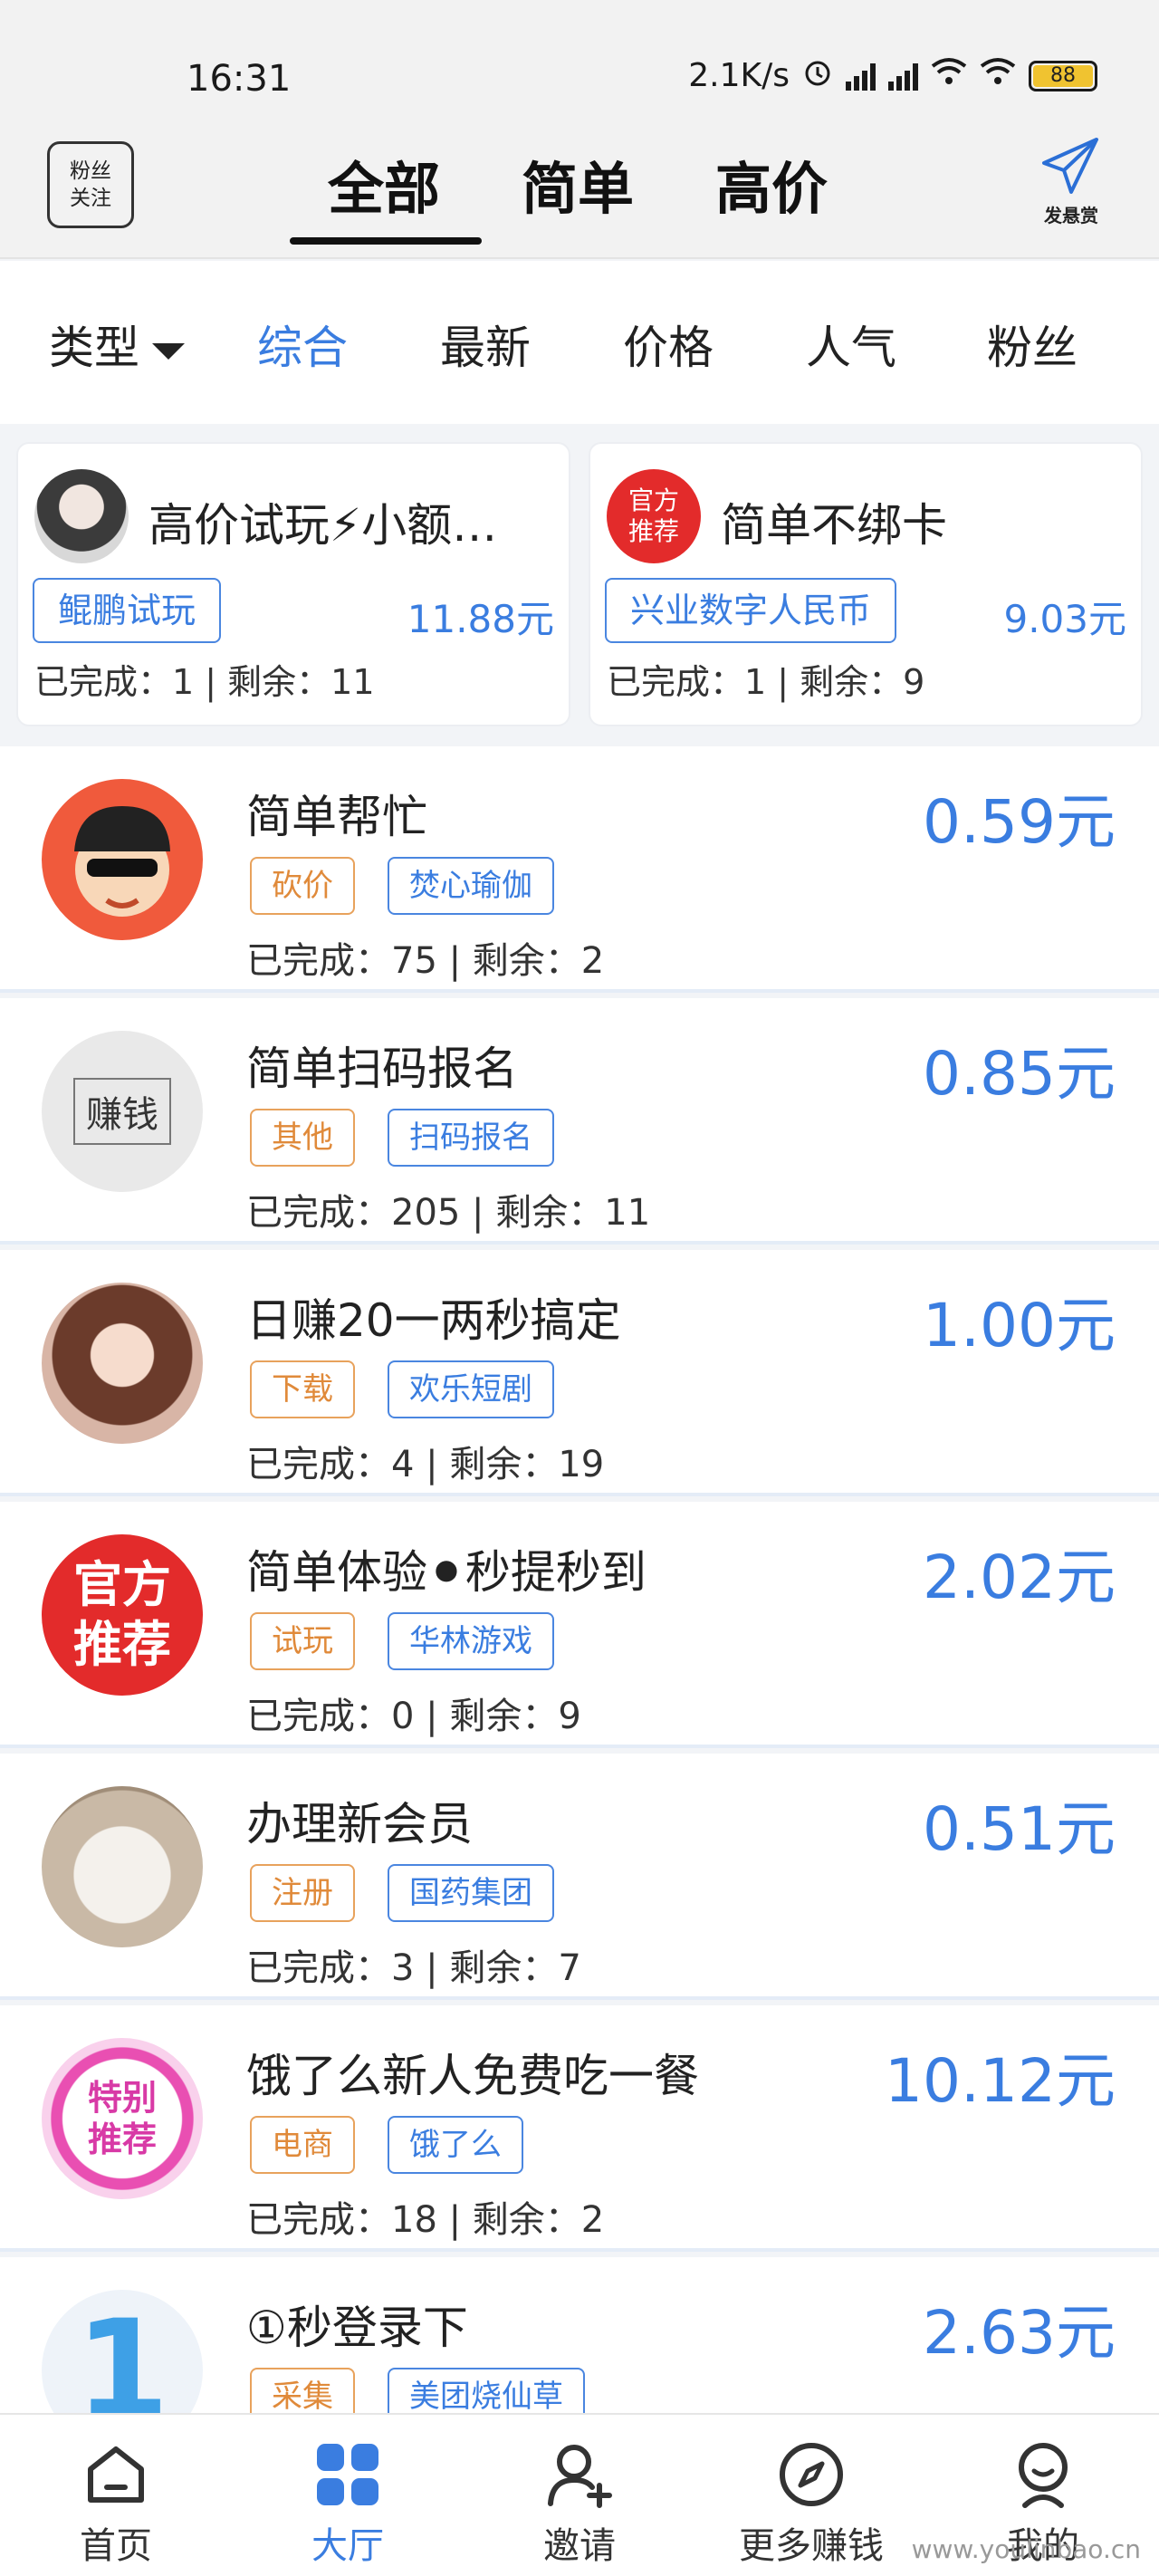  What do you see at coordinates (302, 344) in the screenshot?
I see `filter-comprehensive: 综合` at bounding box center [302, 344].